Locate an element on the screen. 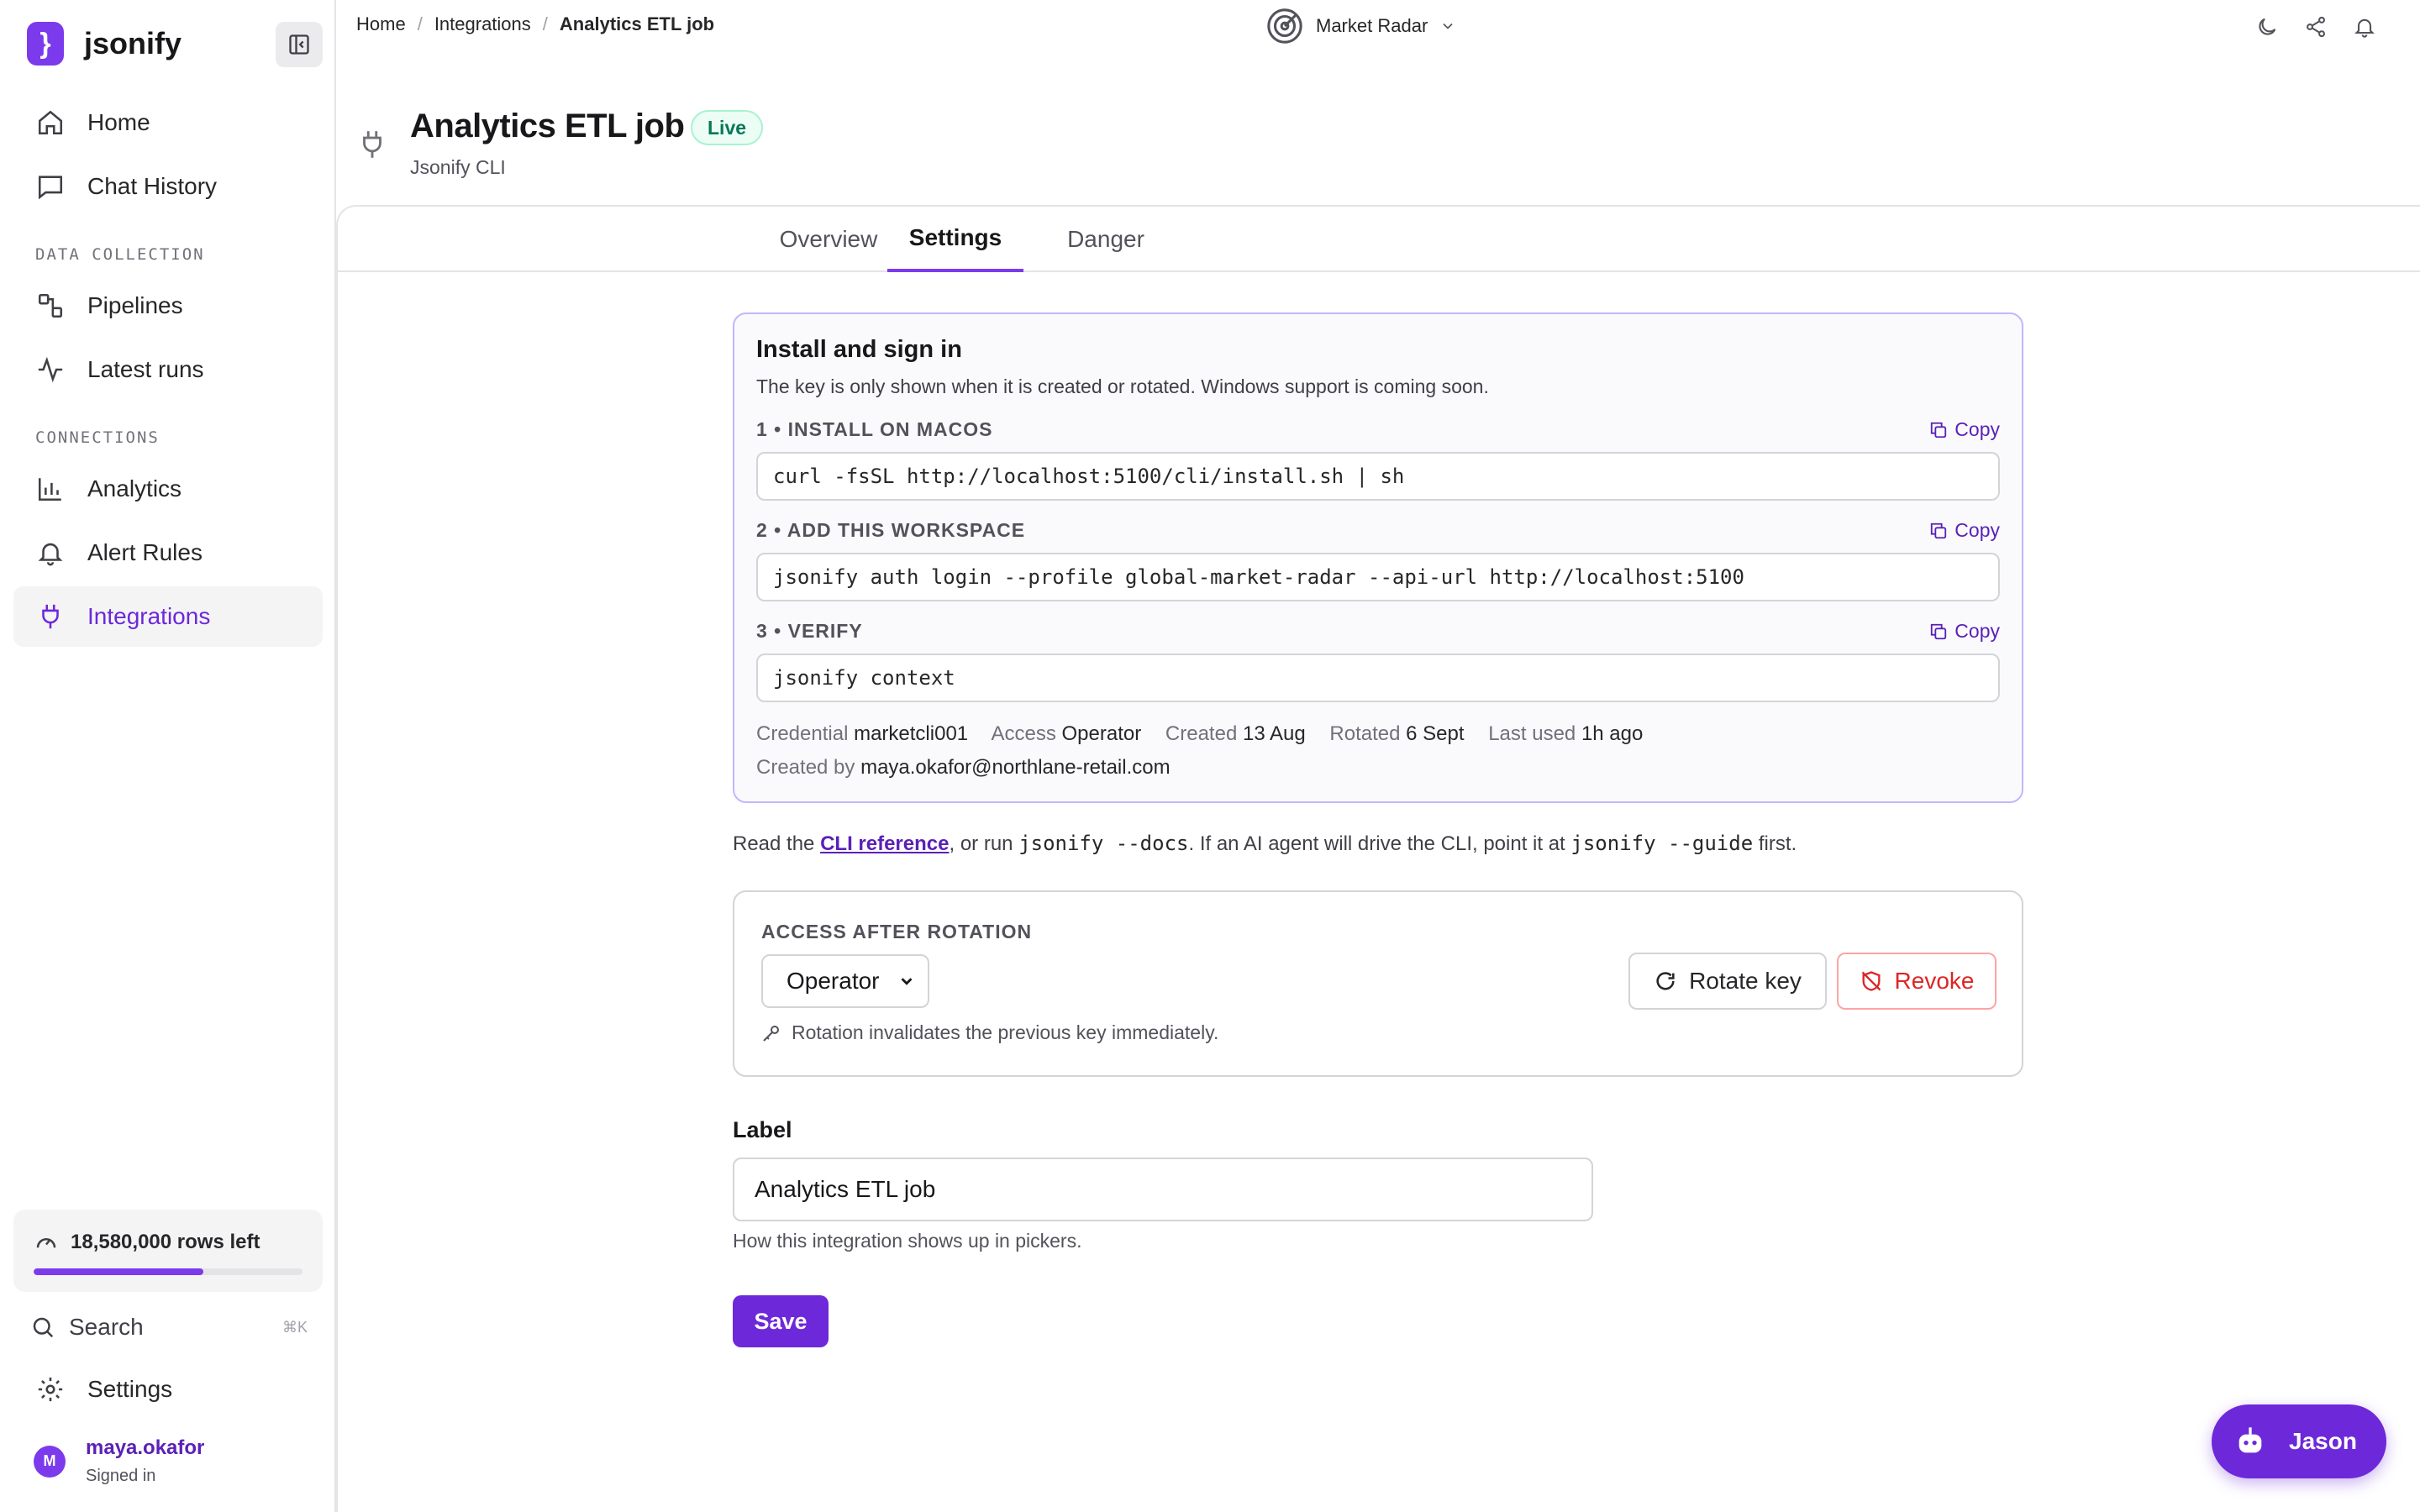 The width and height of the screenshot is (2420, 1512). rotate-key-button: Rotate key is located at coordinates (1728, 981).